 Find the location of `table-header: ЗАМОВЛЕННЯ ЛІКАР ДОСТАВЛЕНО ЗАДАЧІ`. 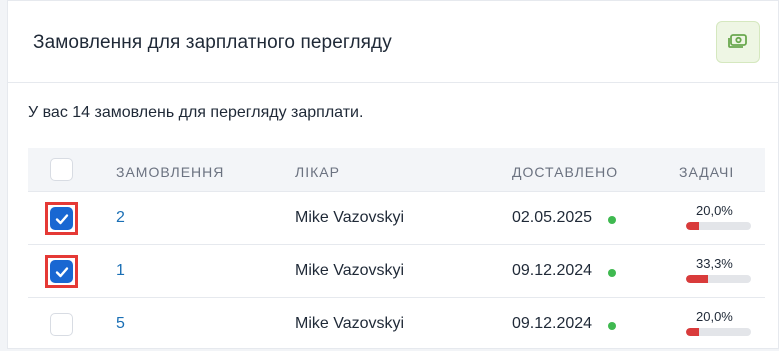

table-header: ЗАМОВЛЕННЯ ЛІКАР ДОСТАВЛЕНО ЗАДАЧІ is located at coordinates (396, 170).